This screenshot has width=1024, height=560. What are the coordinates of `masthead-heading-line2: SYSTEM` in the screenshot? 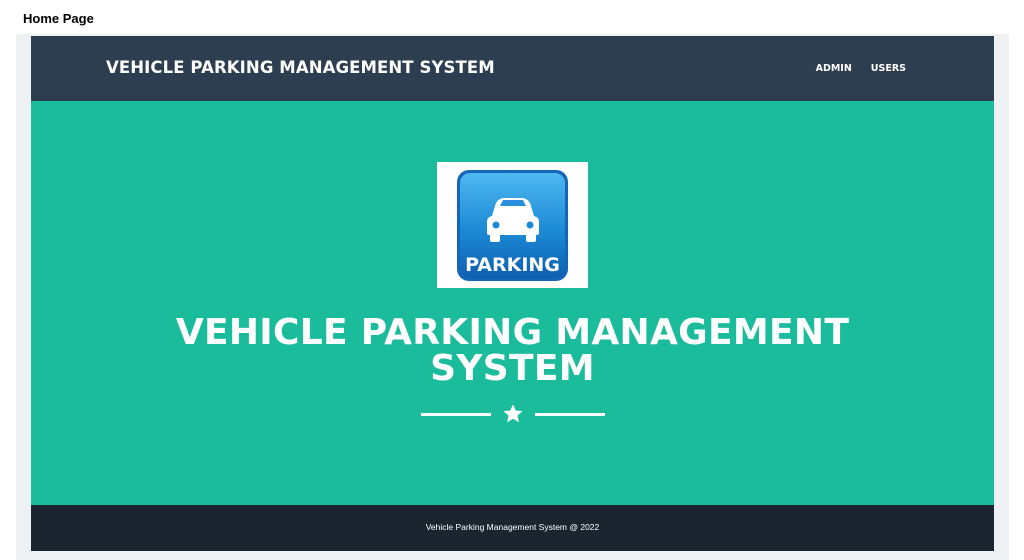 It's located at (512, 368).